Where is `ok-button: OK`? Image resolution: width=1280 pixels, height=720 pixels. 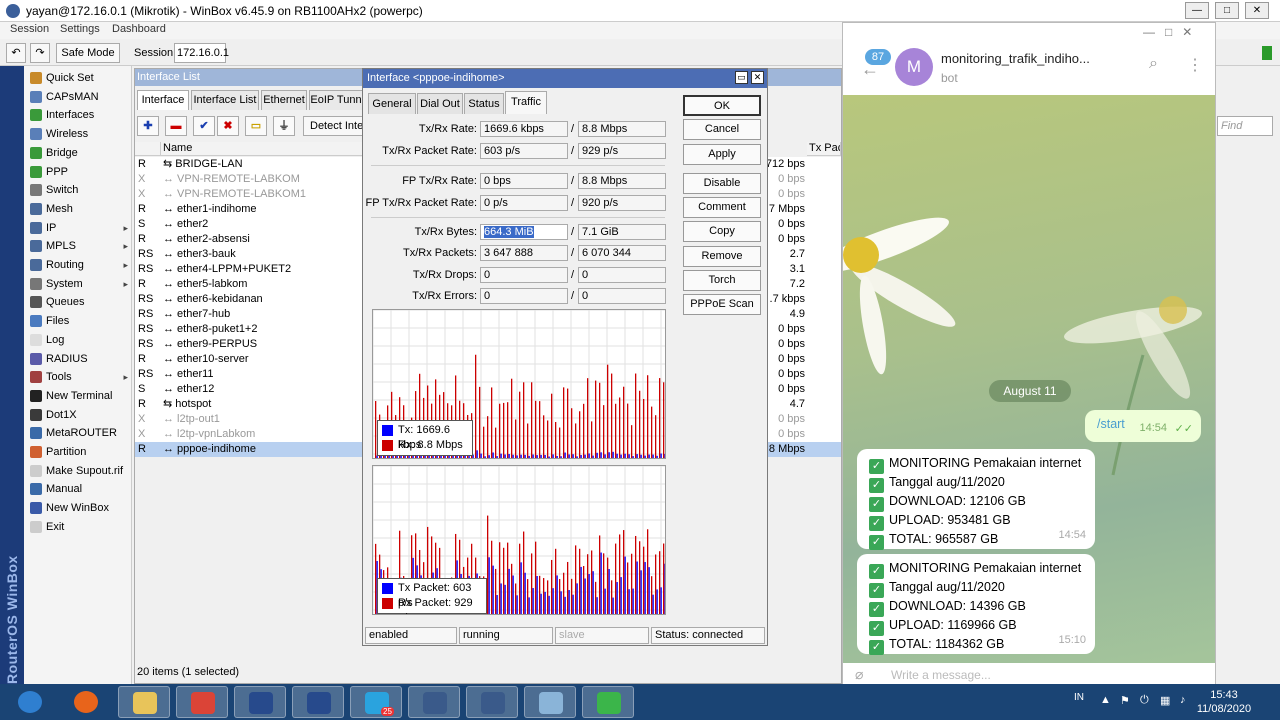
ok-button: OK is located at coordinates (722, 105).